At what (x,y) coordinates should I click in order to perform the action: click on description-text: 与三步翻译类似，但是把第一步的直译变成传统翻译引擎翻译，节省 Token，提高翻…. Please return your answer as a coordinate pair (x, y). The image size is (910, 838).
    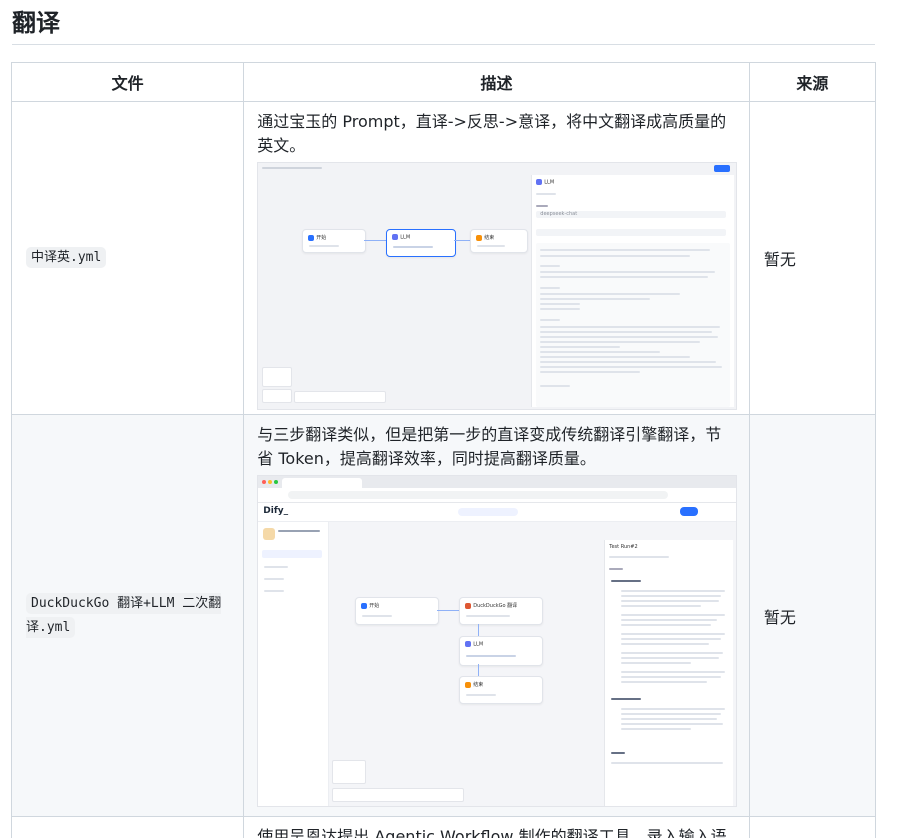
    Looking at the image, I should click on (489, 446).